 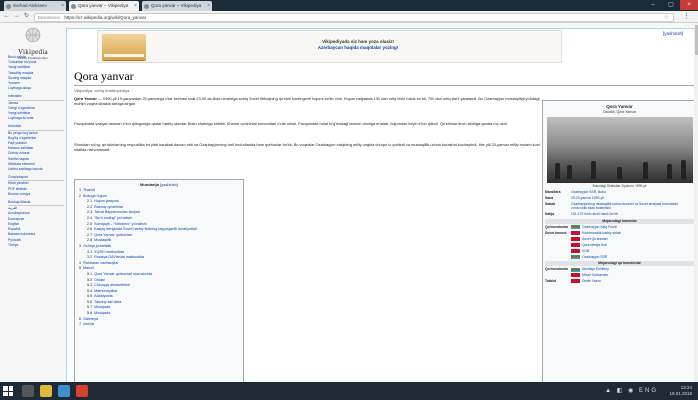 I want to click on page-title: Qora yanvar, so click(x=104, y=76).